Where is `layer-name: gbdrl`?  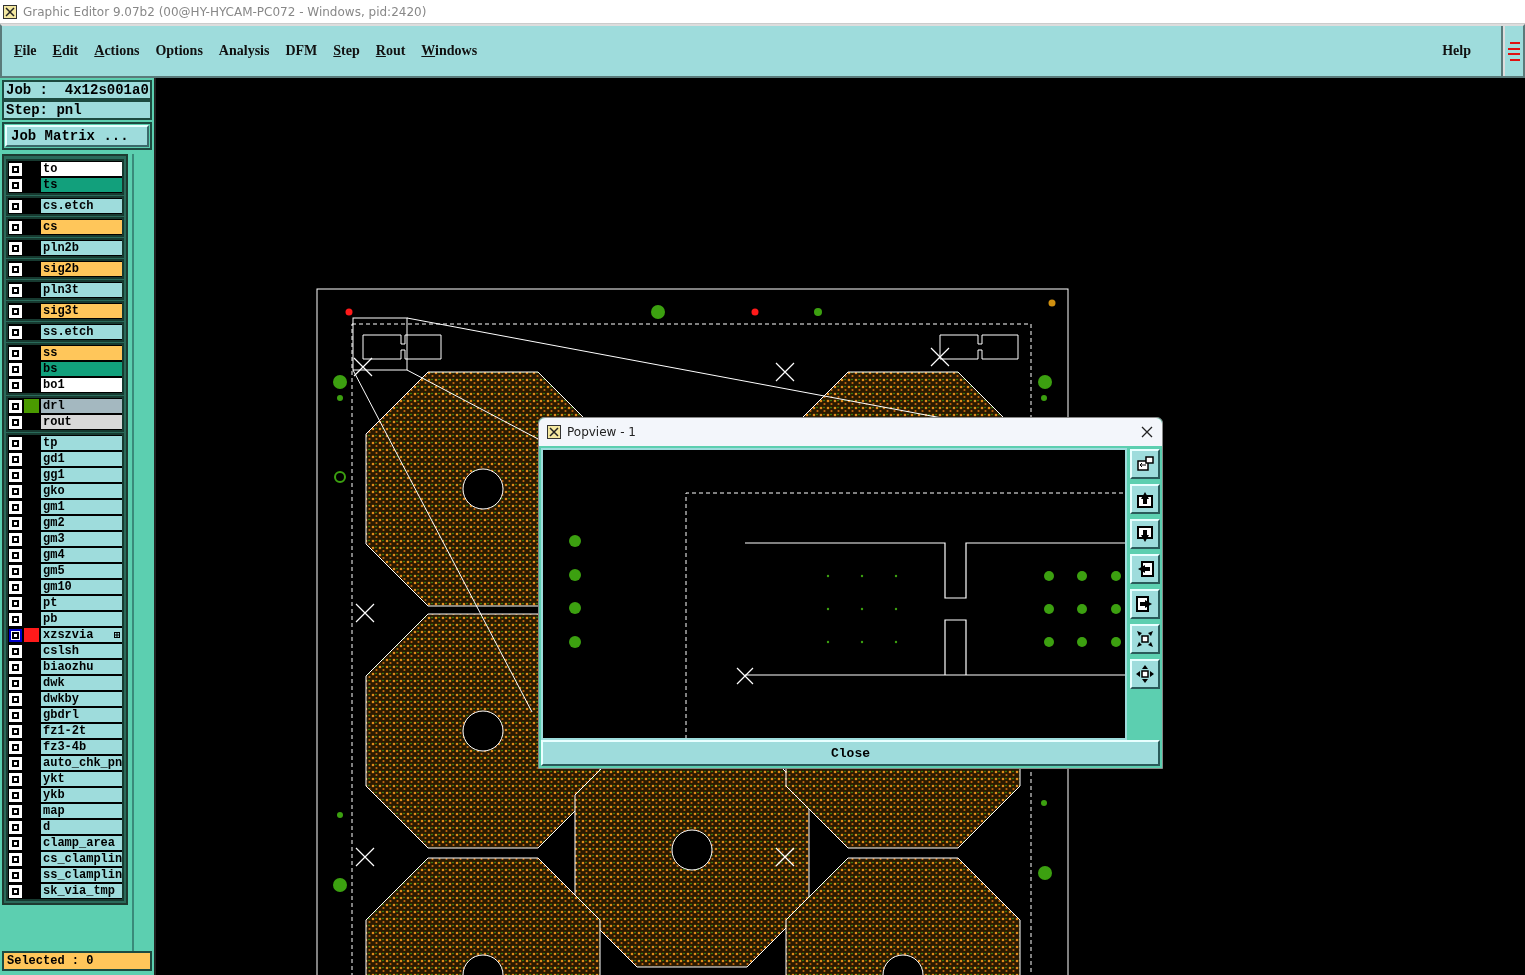
layer-name: gbdrl is located at coordinates (81, 715).